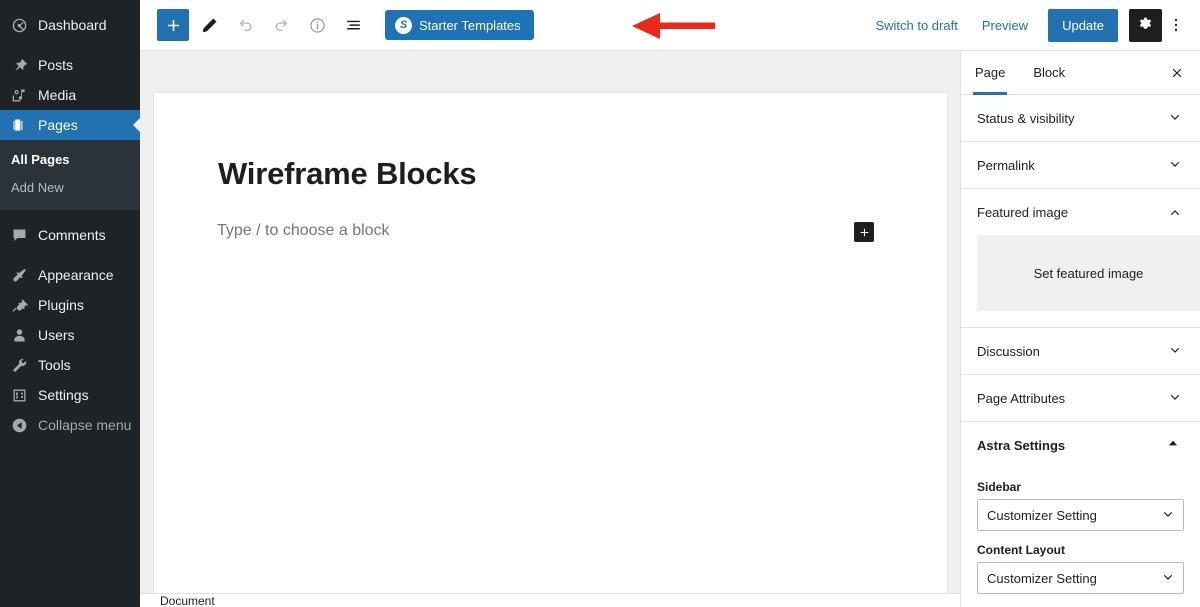 This screenshot has height=607, width=1200. Describe the element at coordinates (1177, 73) in the screenshot. I see `close-sidebar-button` at that location.